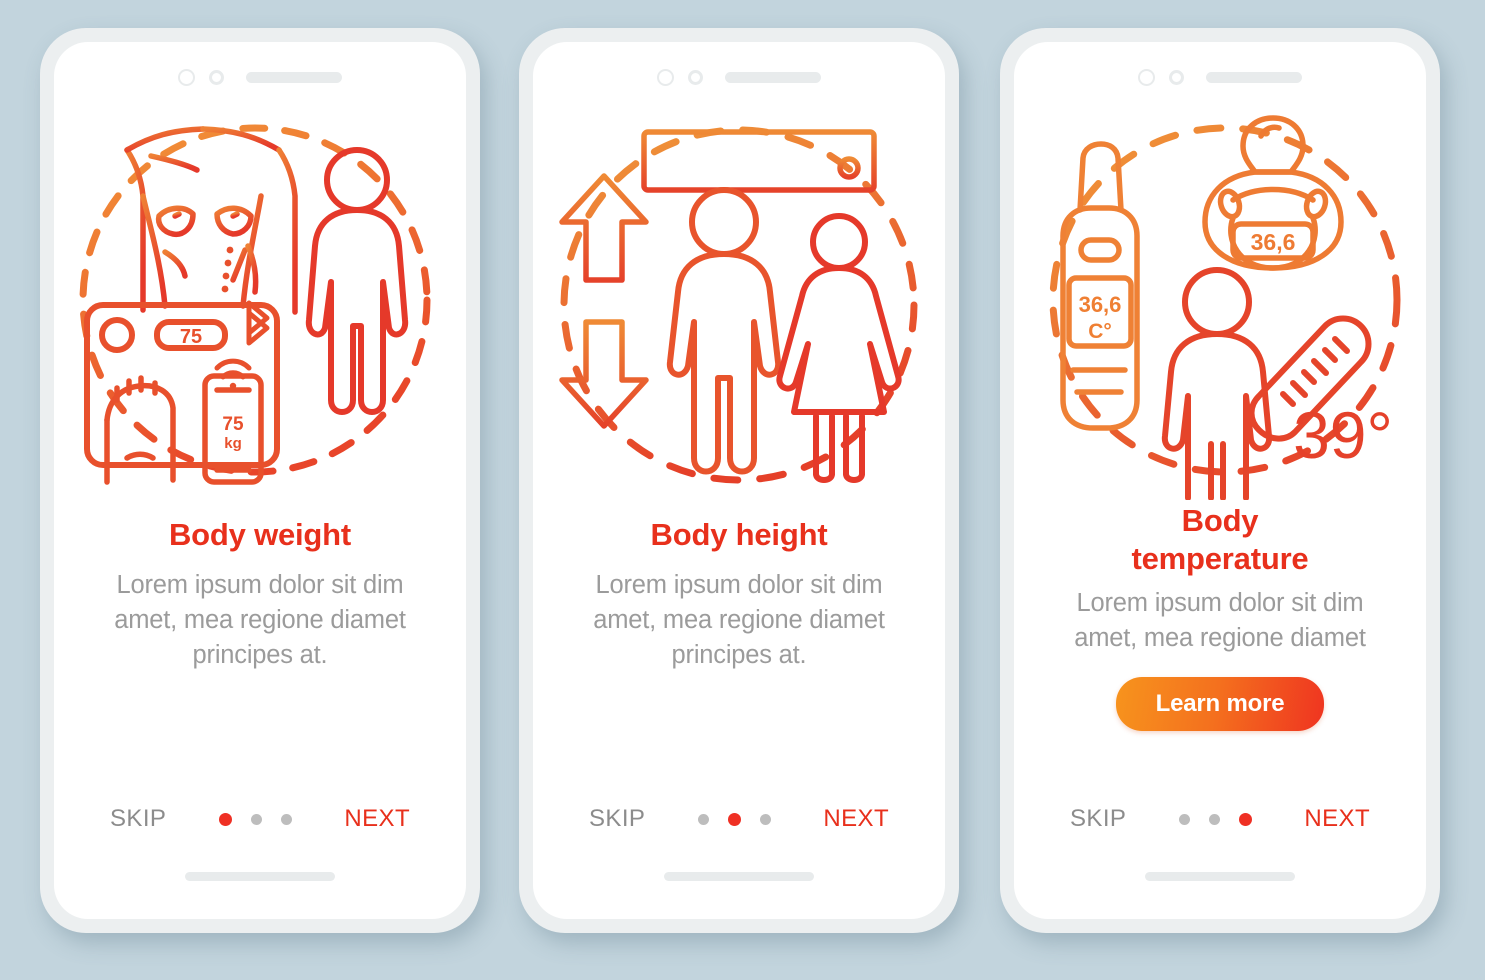 The height and width of the screenshot is (980, 1485). What do you see at coordinates (739, 534) in the screenshot?
I see `page-title: Body height` at bounding box center [739, 534].